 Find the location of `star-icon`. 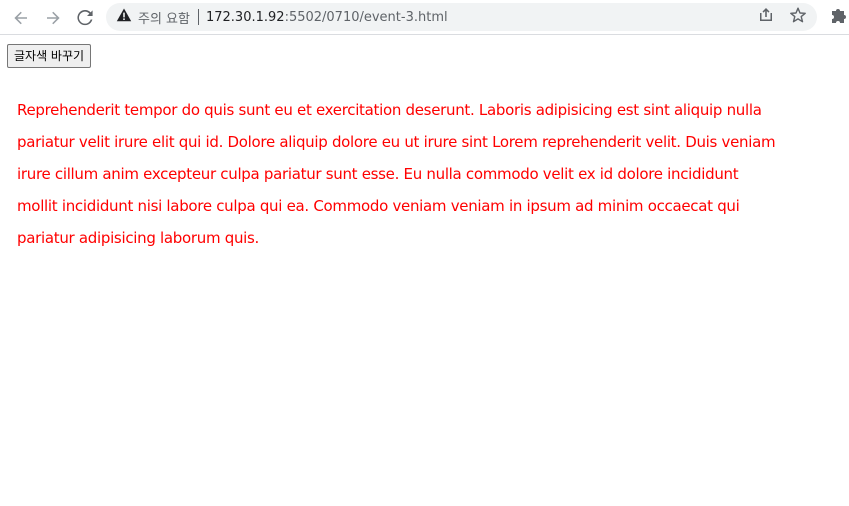

star-icon is located at coordinates (798, 17).